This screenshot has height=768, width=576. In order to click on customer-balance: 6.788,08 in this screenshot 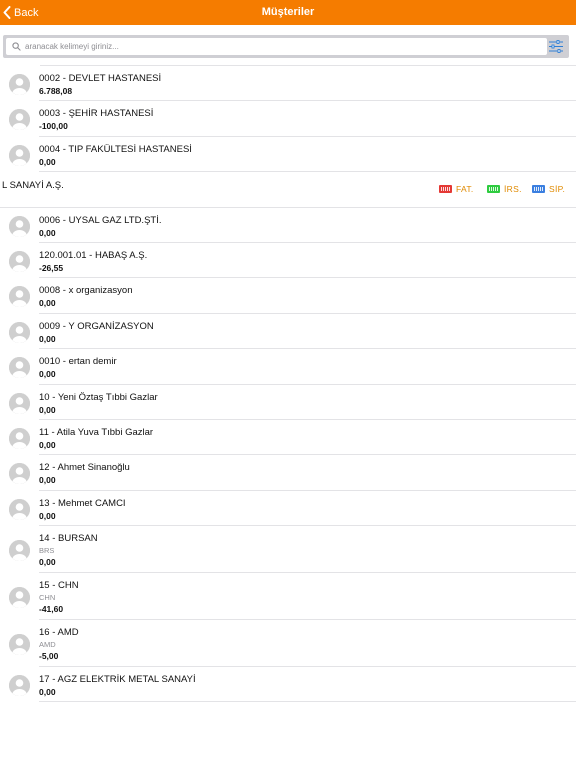, I will do `click(56, 91)`.